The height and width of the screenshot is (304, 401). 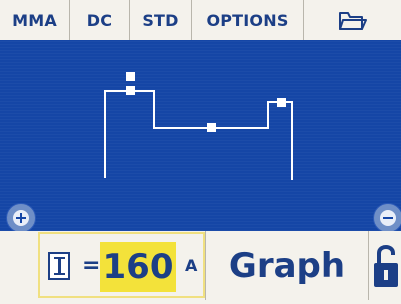 I want to click on zoom-out-icon, so click(x=388, y=218).